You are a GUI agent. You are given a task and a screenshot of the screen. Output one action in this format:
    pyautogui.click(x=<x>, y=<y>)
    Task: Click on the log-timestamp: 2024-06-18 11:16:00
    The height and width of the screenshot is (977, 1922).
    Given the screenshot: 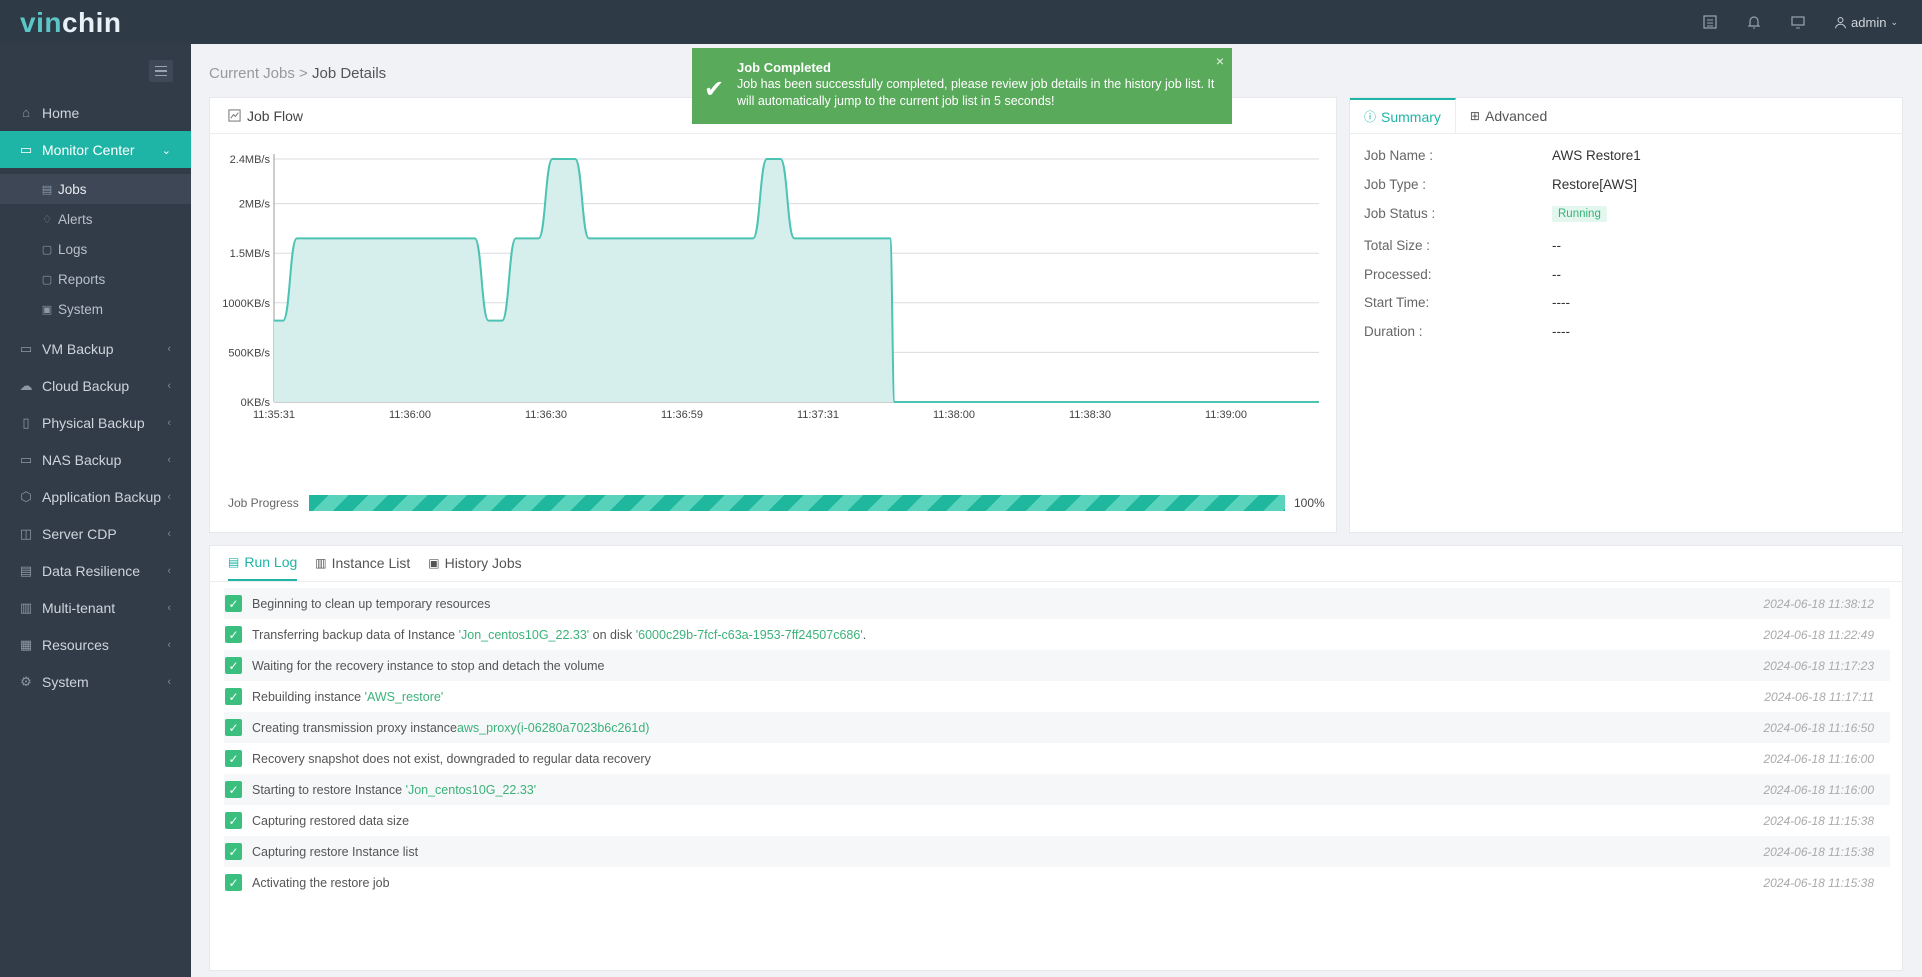 What is the action you would take?
    pyautogui.click(x=1818, y=789)
    